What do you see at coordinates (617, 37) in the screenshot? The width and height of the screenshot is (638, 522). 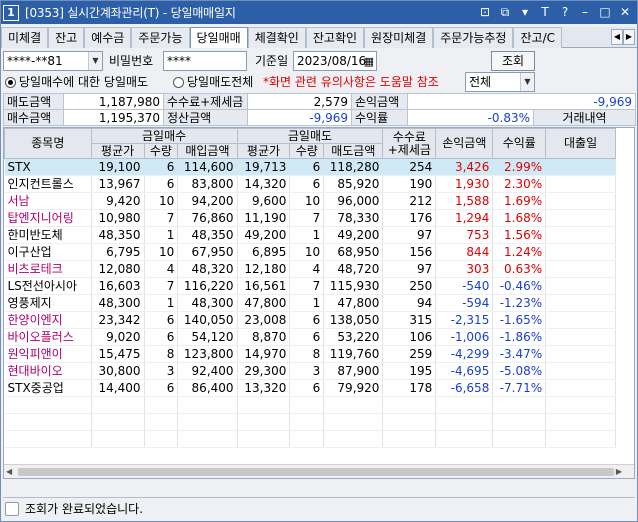 I see `tab-scroll-left-icon: ◀` at bounding box center [617, 37].